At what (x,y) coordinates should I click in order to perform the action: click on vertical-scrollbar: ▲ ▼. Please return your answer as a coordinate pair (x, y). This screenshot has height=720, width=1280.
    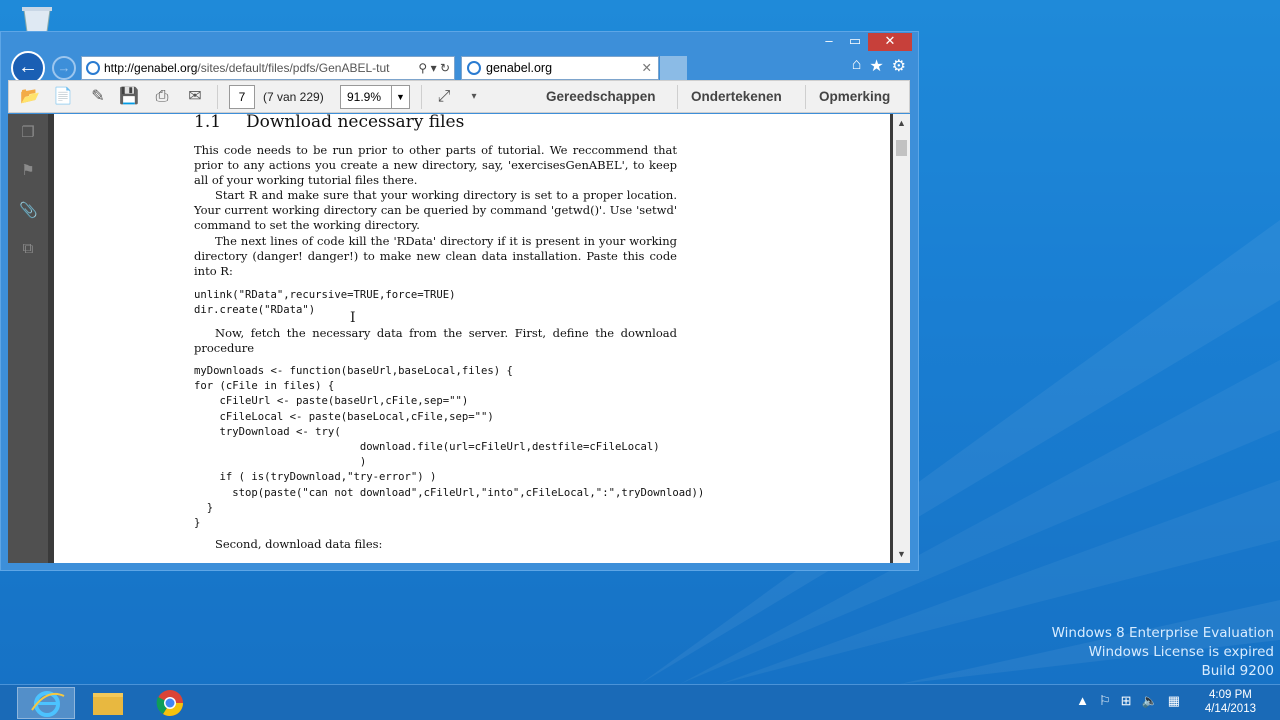
    Looking at the image, I should click on (901, 338).